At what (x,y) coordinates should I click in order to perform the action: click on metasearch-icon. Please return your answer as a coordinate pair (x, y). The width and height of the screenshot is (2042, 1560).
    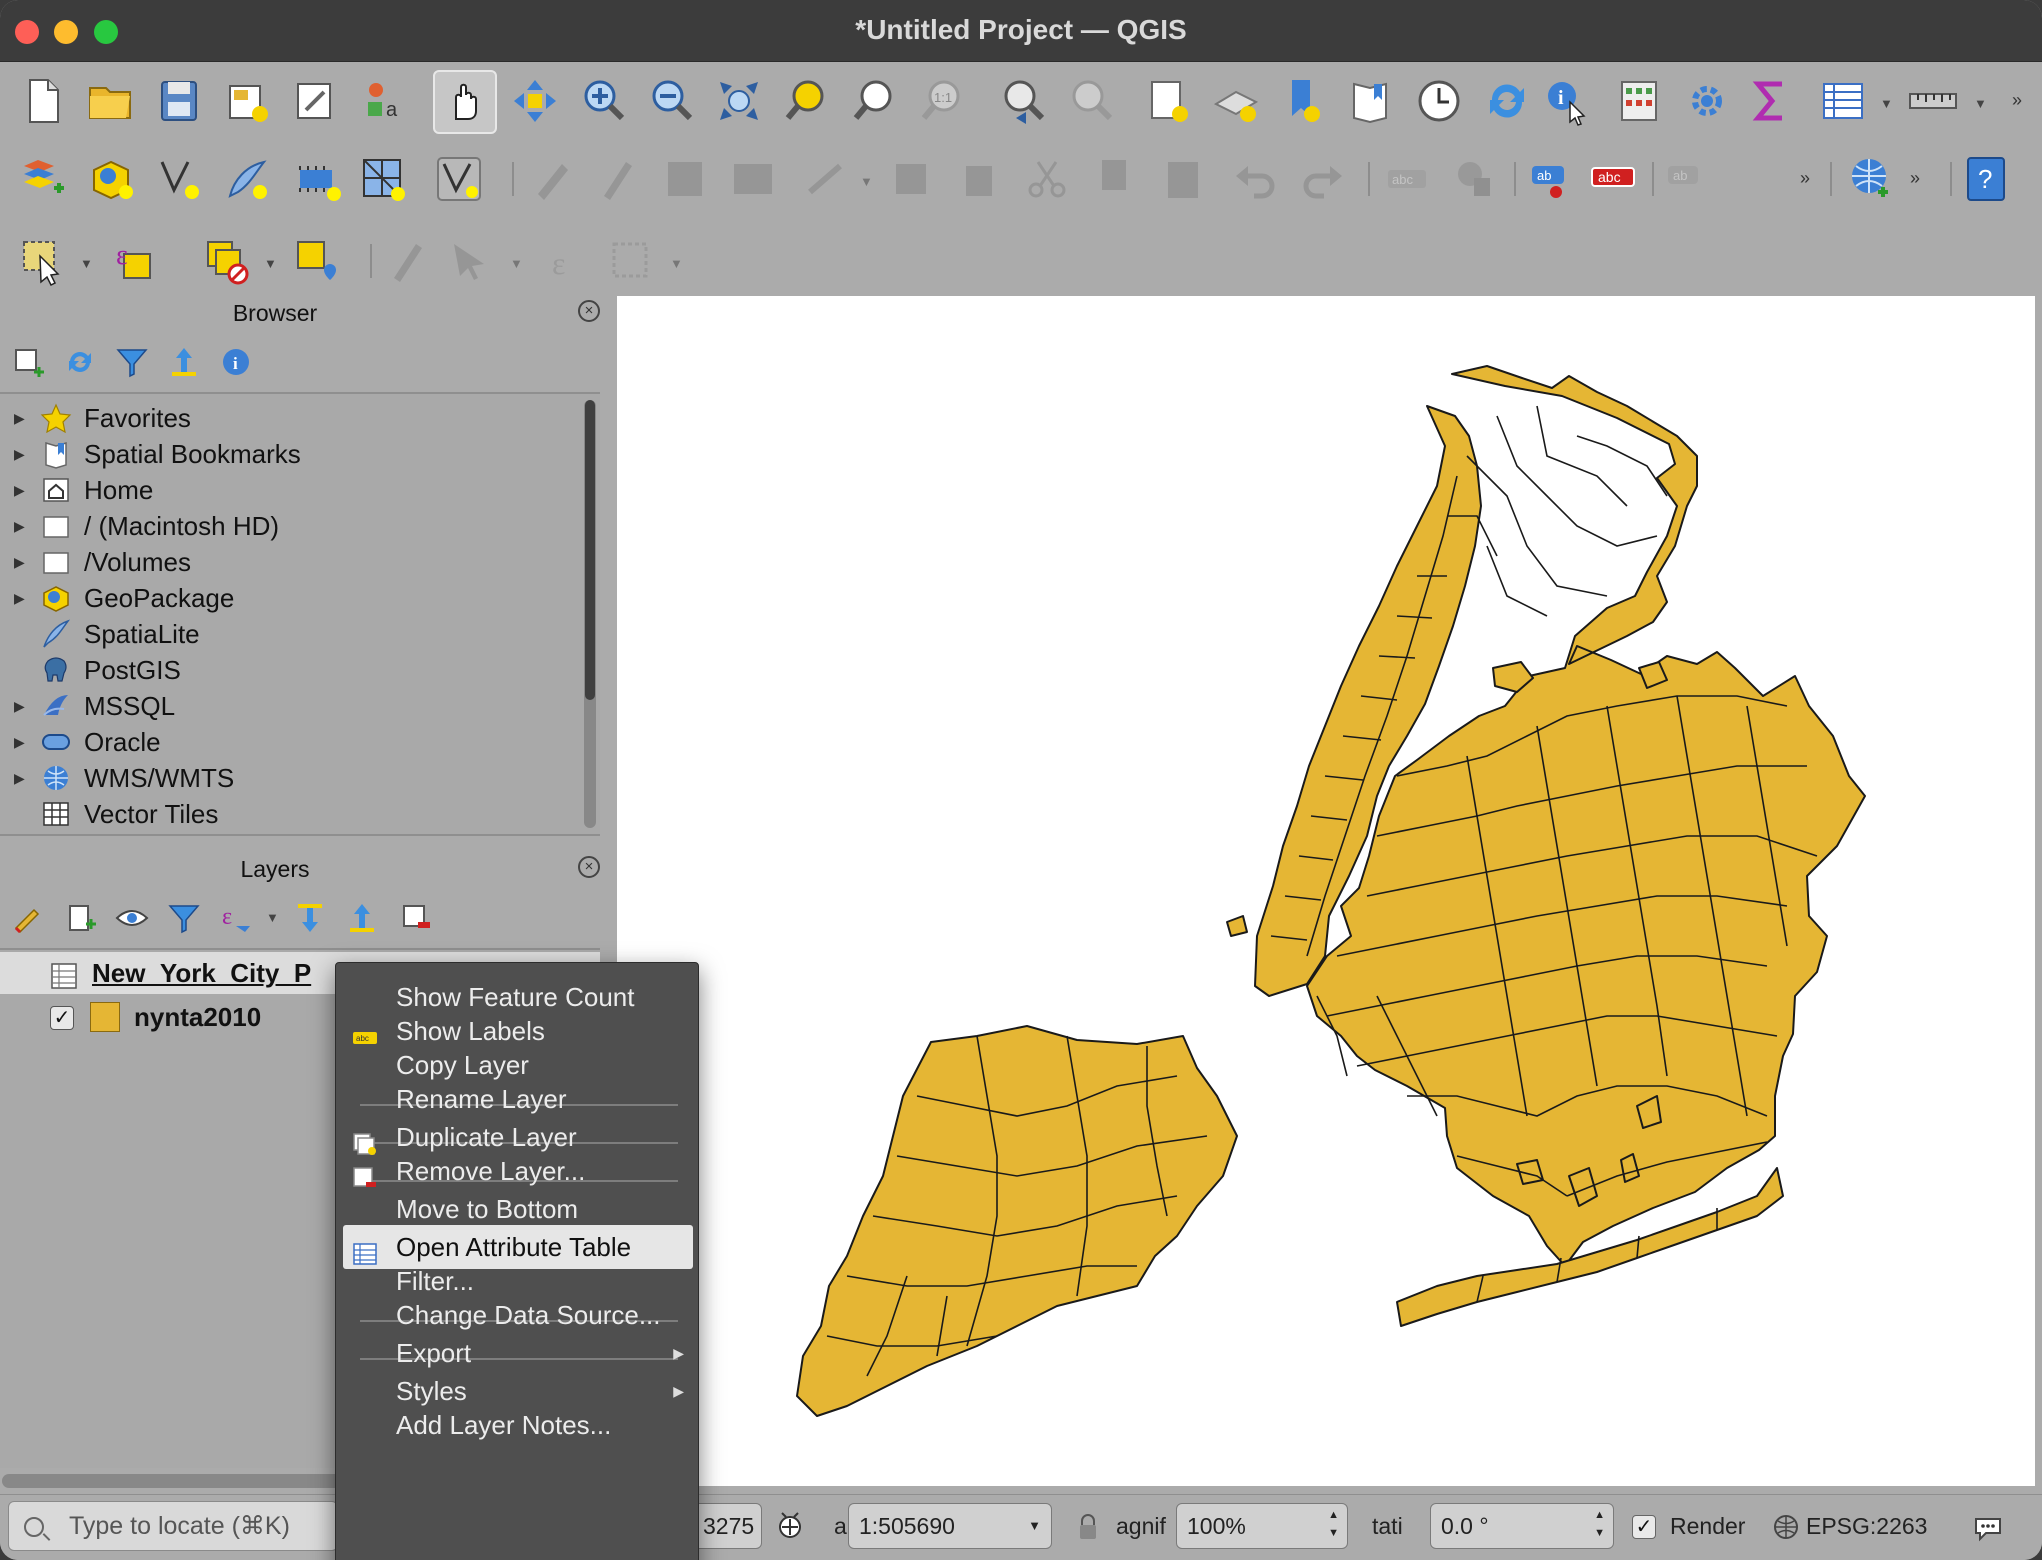
    Looking at the image, I should click on (1869, 179).